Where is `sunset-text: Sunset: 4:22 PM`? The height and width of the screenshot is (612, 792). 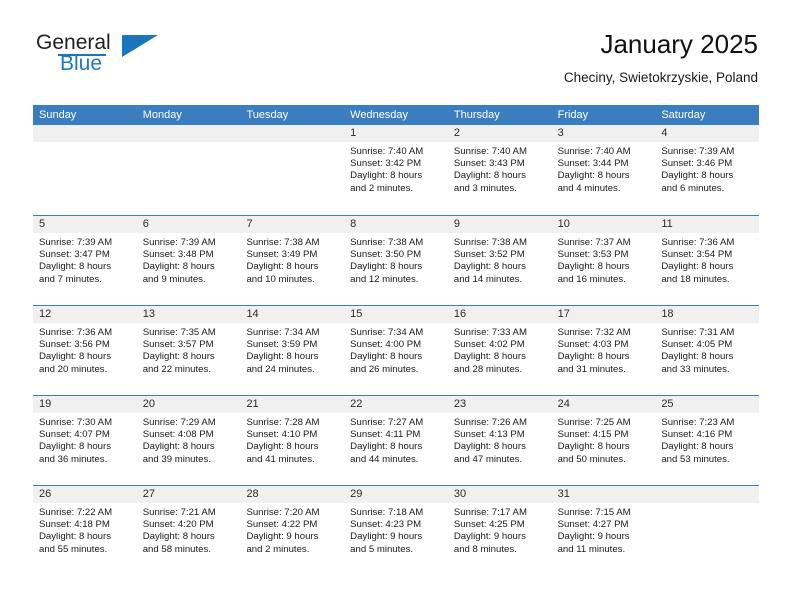 sunset-text: Sunset: 4:22 PM is located at coordinates (282, 525).